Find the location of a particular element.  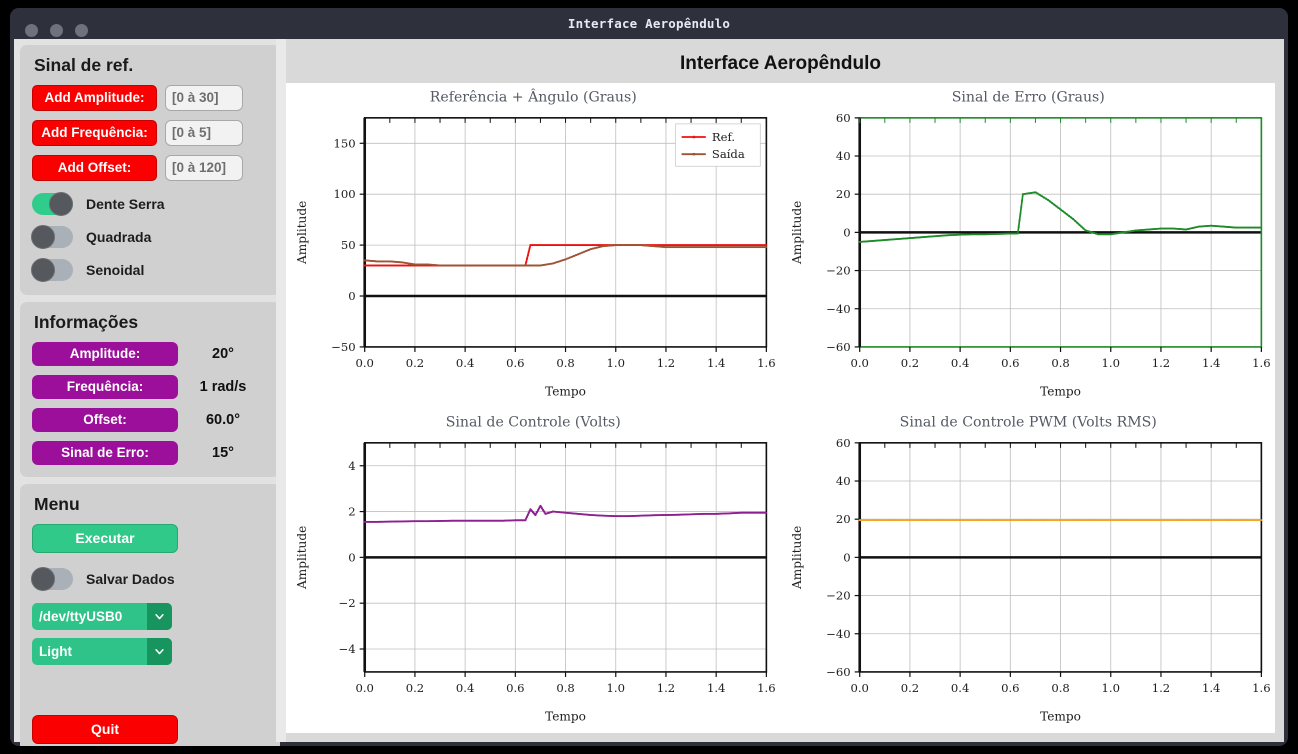

svg-text: −20 is located at coordinates (838, 596).